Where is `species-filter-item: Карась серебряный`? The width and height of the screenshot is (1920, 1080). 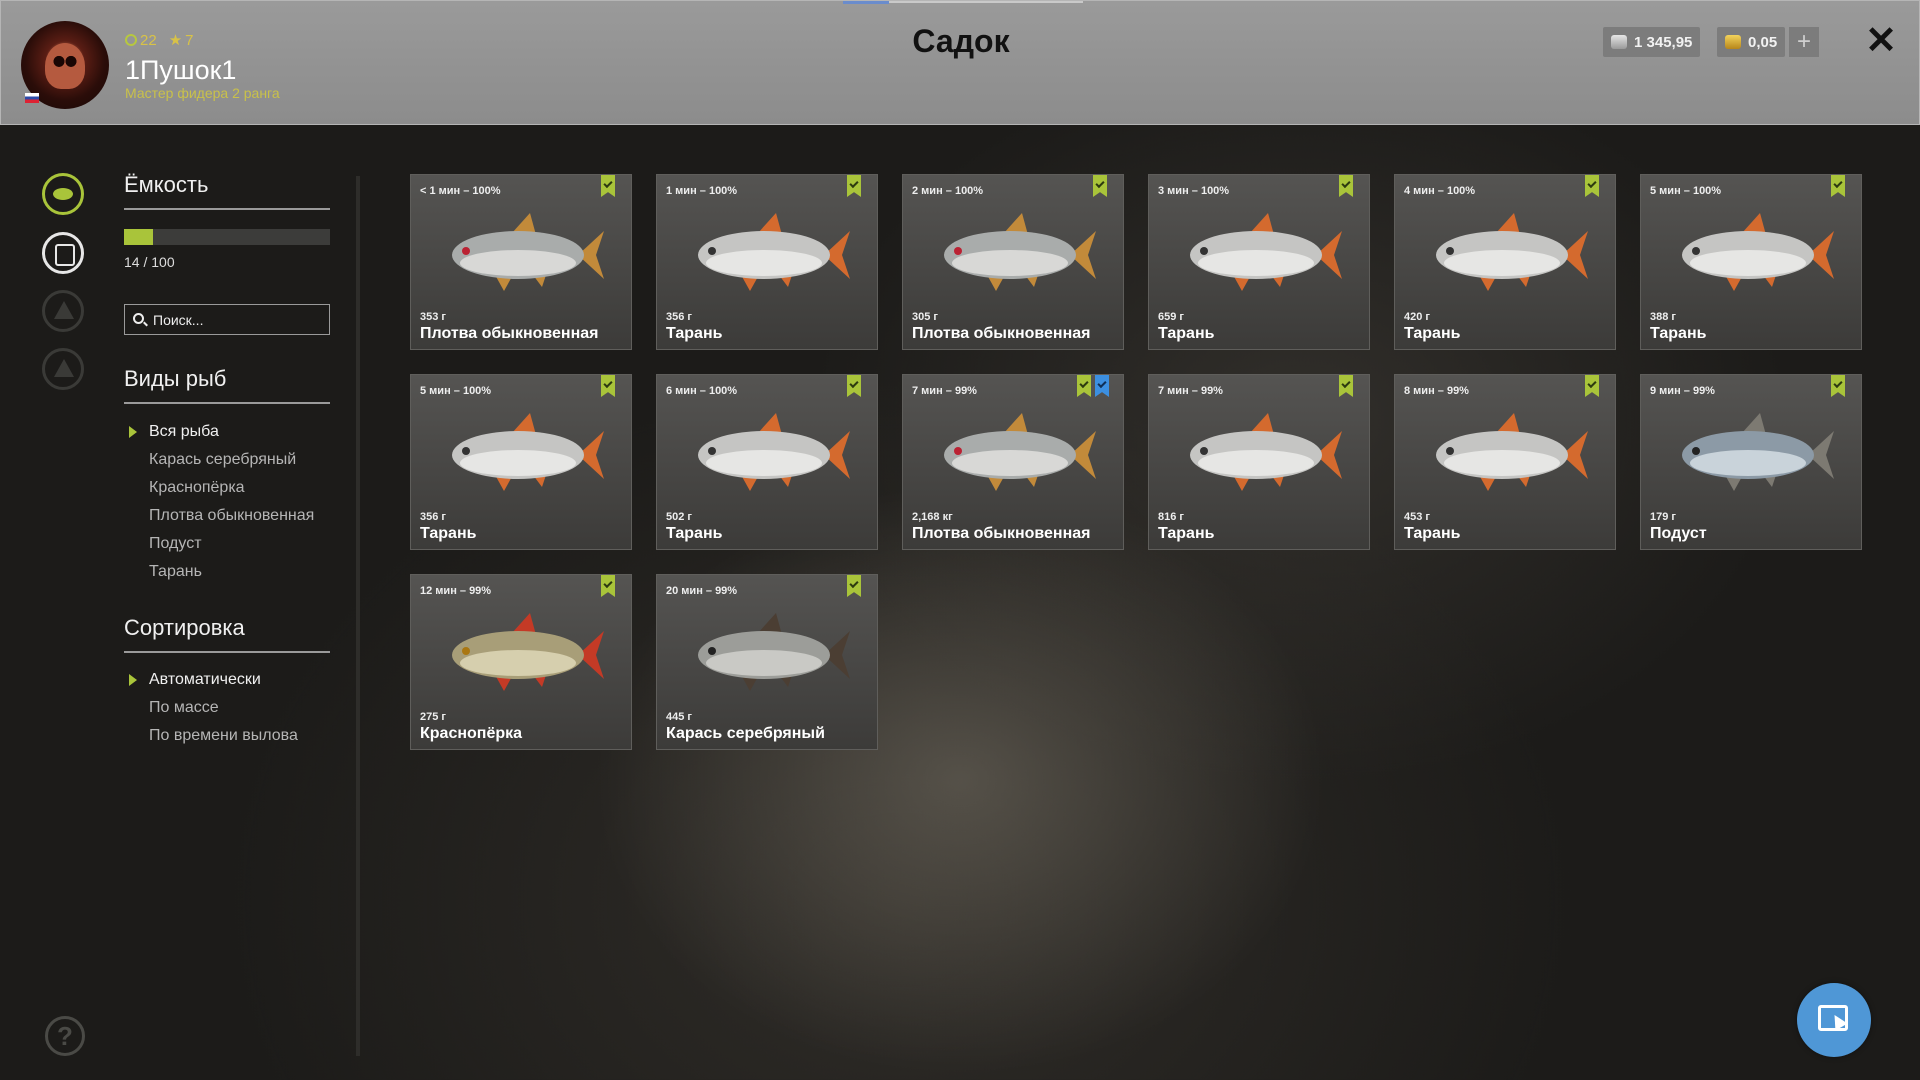
species-filter-item: Карась серебряный is located at coordinates (229, 460).